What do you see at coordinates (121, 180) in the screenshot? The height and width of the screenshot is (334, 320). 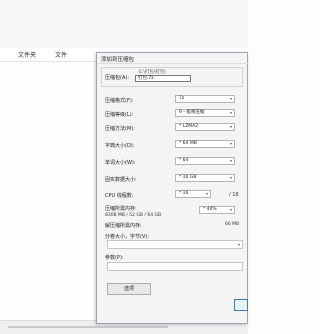 I see `solid-label: 固实数据大小:` at bounding box center [121, 180].